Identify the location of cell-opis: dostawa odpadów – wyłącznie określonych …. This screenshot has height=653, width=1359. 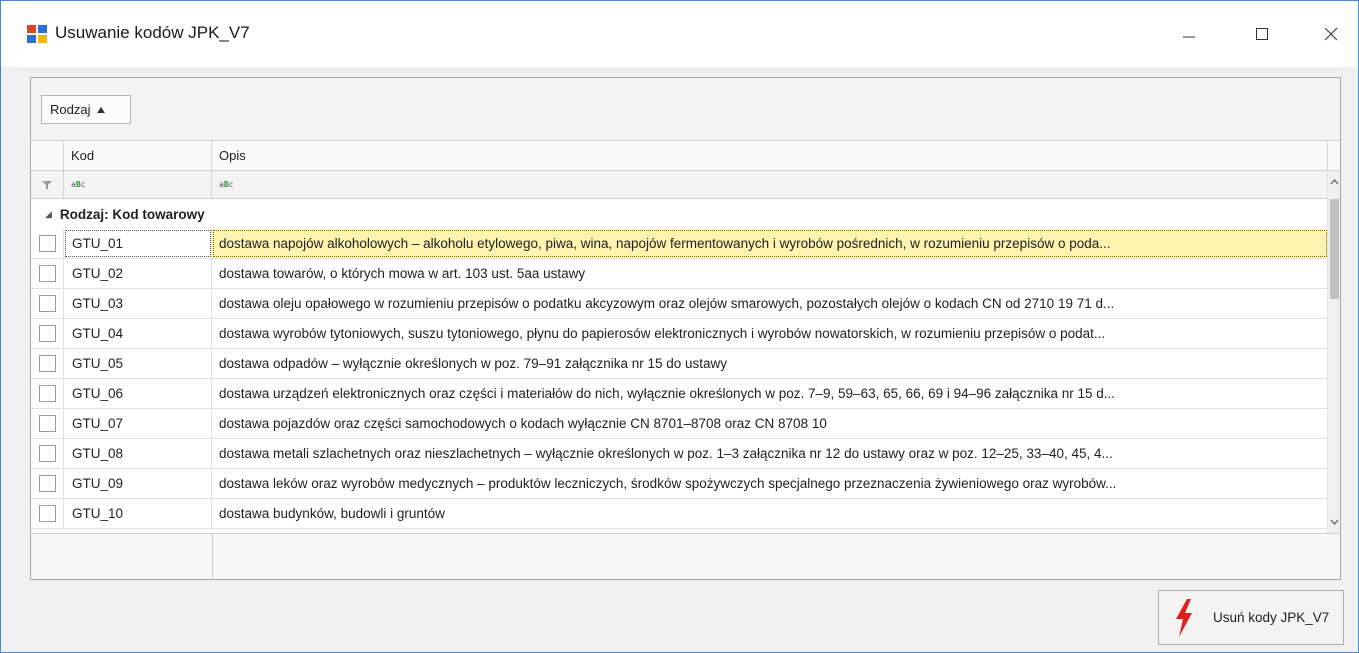
(770, 363).